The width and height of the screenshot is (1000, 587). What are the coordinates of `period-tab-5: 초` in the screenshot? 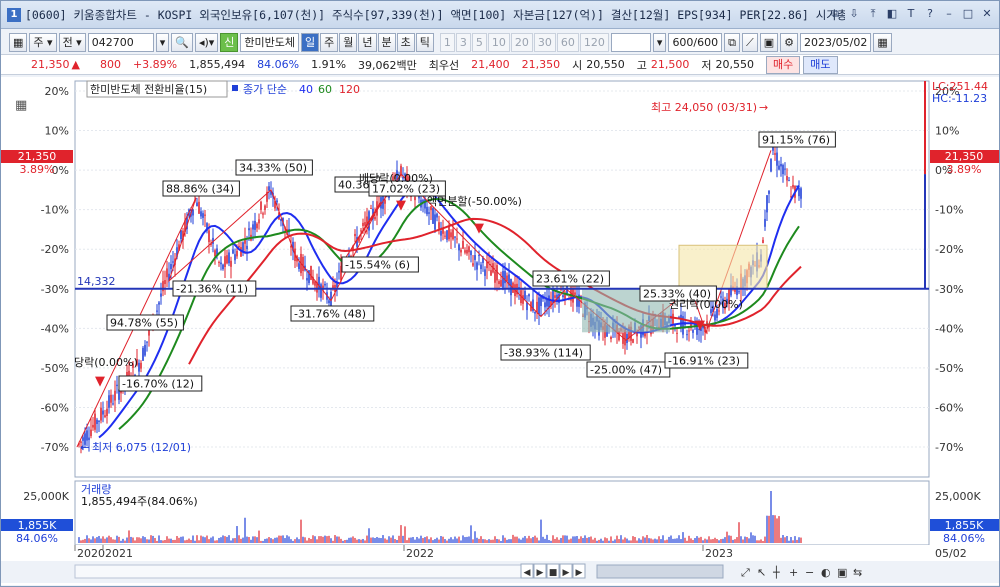 It's located at (405, 42).